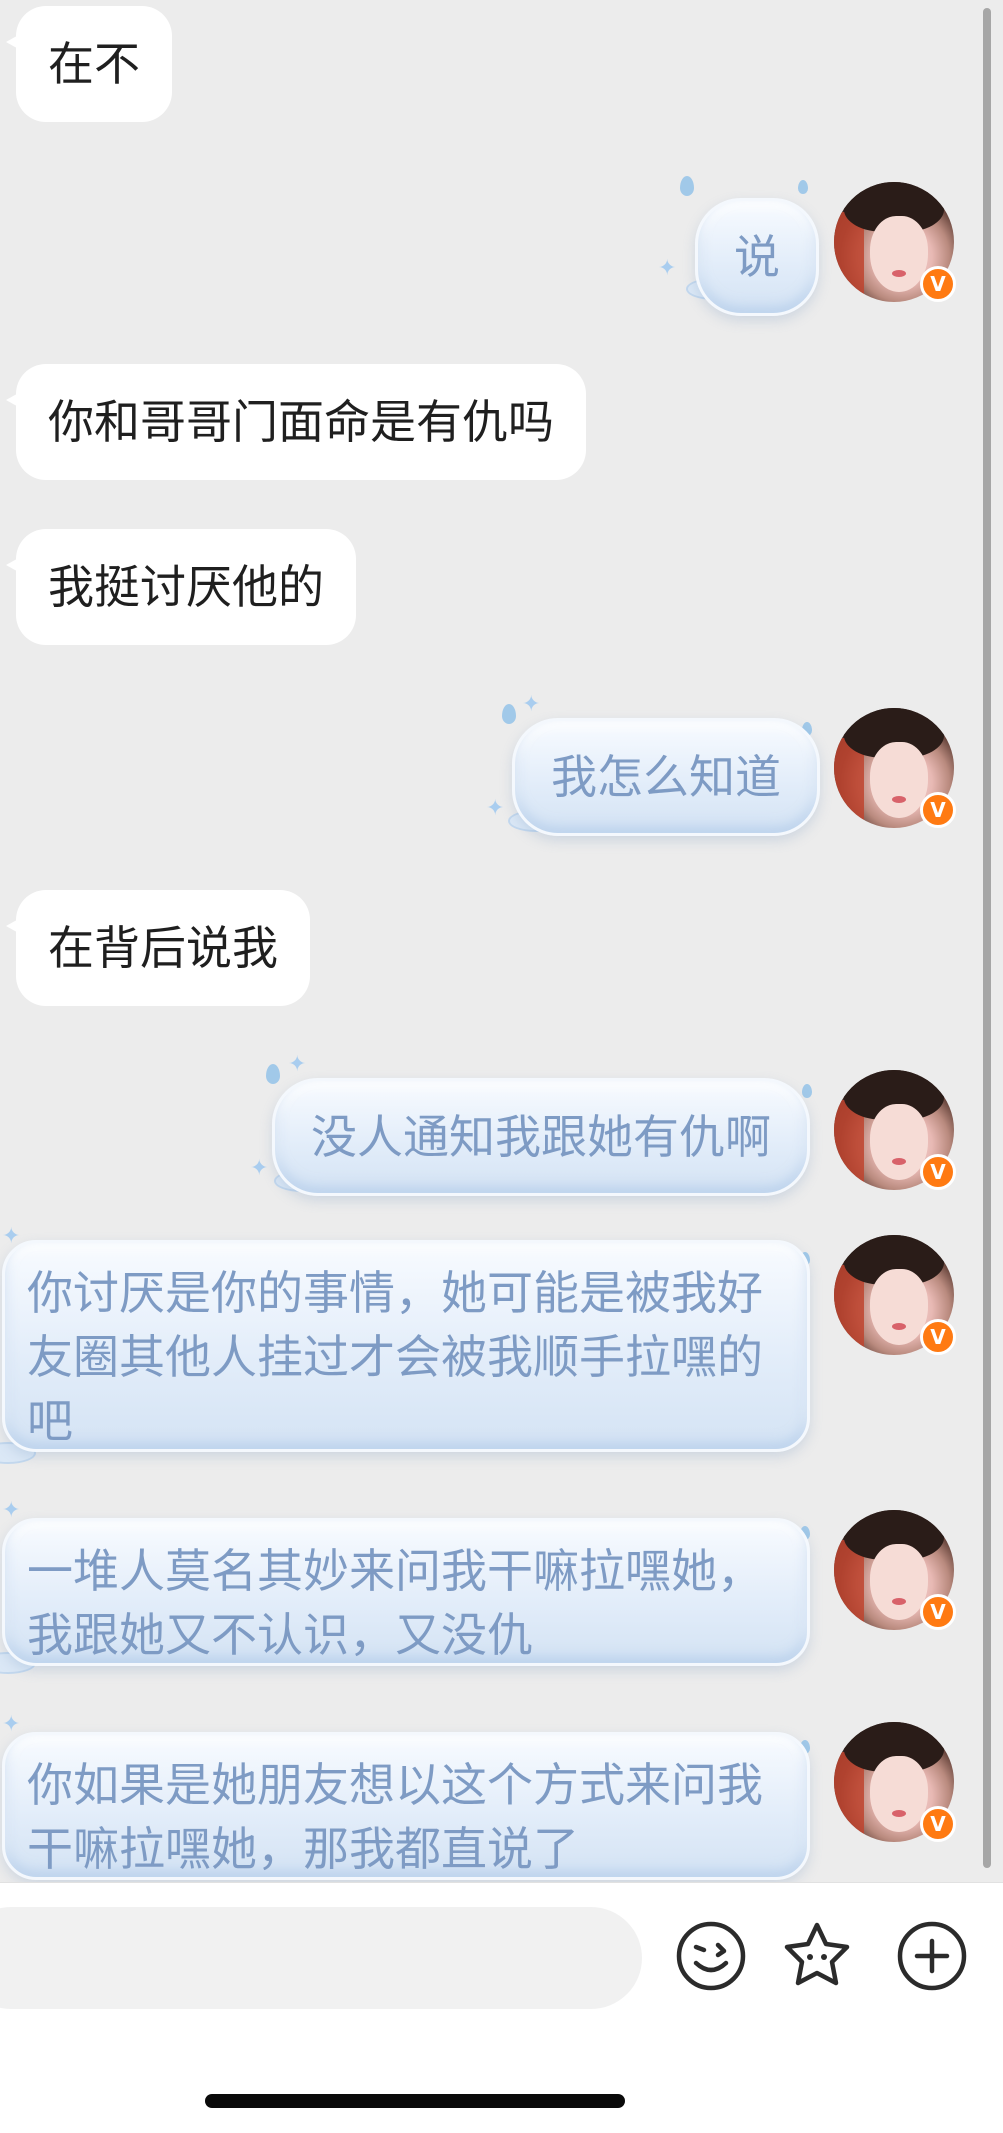 Image resolution: width=1003 pixels, height=2133 pixels. I want to click on plus-circle-icon, so click(932, 1956).